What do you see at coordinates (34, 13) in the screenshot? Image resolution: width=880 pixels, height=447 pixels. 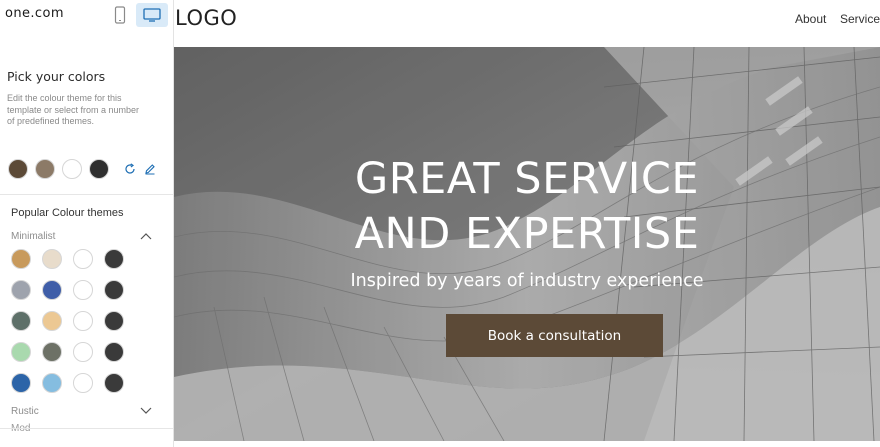 I see `brand-logo: one.com` at bounding box center [34, 13].